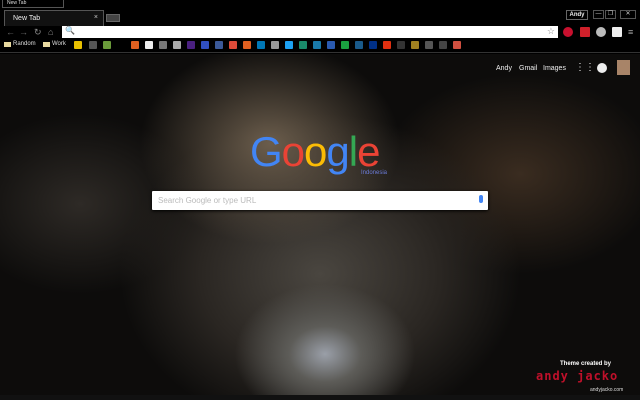  What do you see at coordinates (33, 4) in the screenshot?
I see `title-bar-tab: New Tab` at bounding box center [33, 4].